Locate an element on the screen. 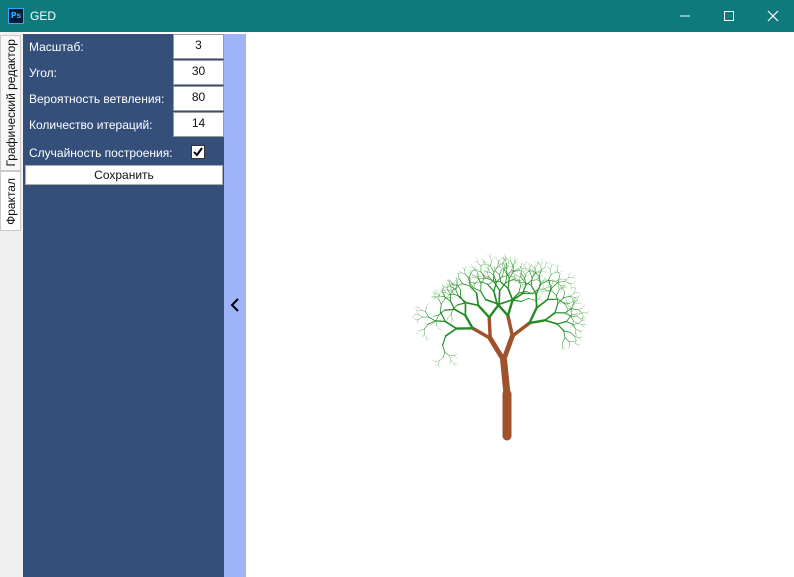 This screenshot has height=577, width=794. branch-probability-row: Вероятность ветвления: 80 is located at coordinates (123, 98).